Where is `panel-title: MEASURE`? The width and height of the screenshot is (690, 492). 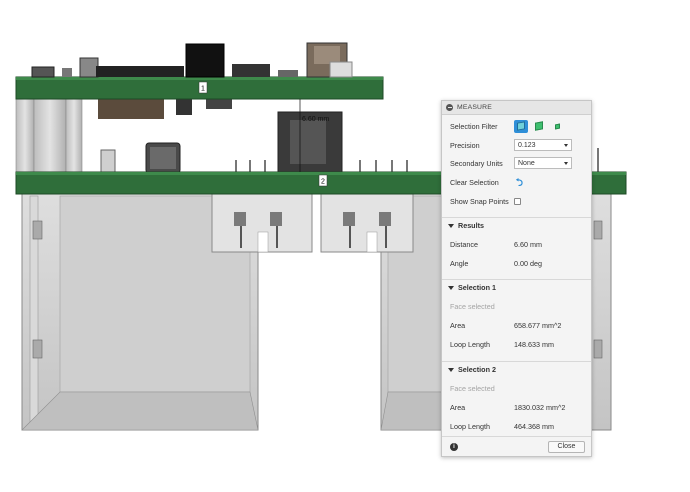
panel-title: MEASURE is located at coordinates (475, 107).